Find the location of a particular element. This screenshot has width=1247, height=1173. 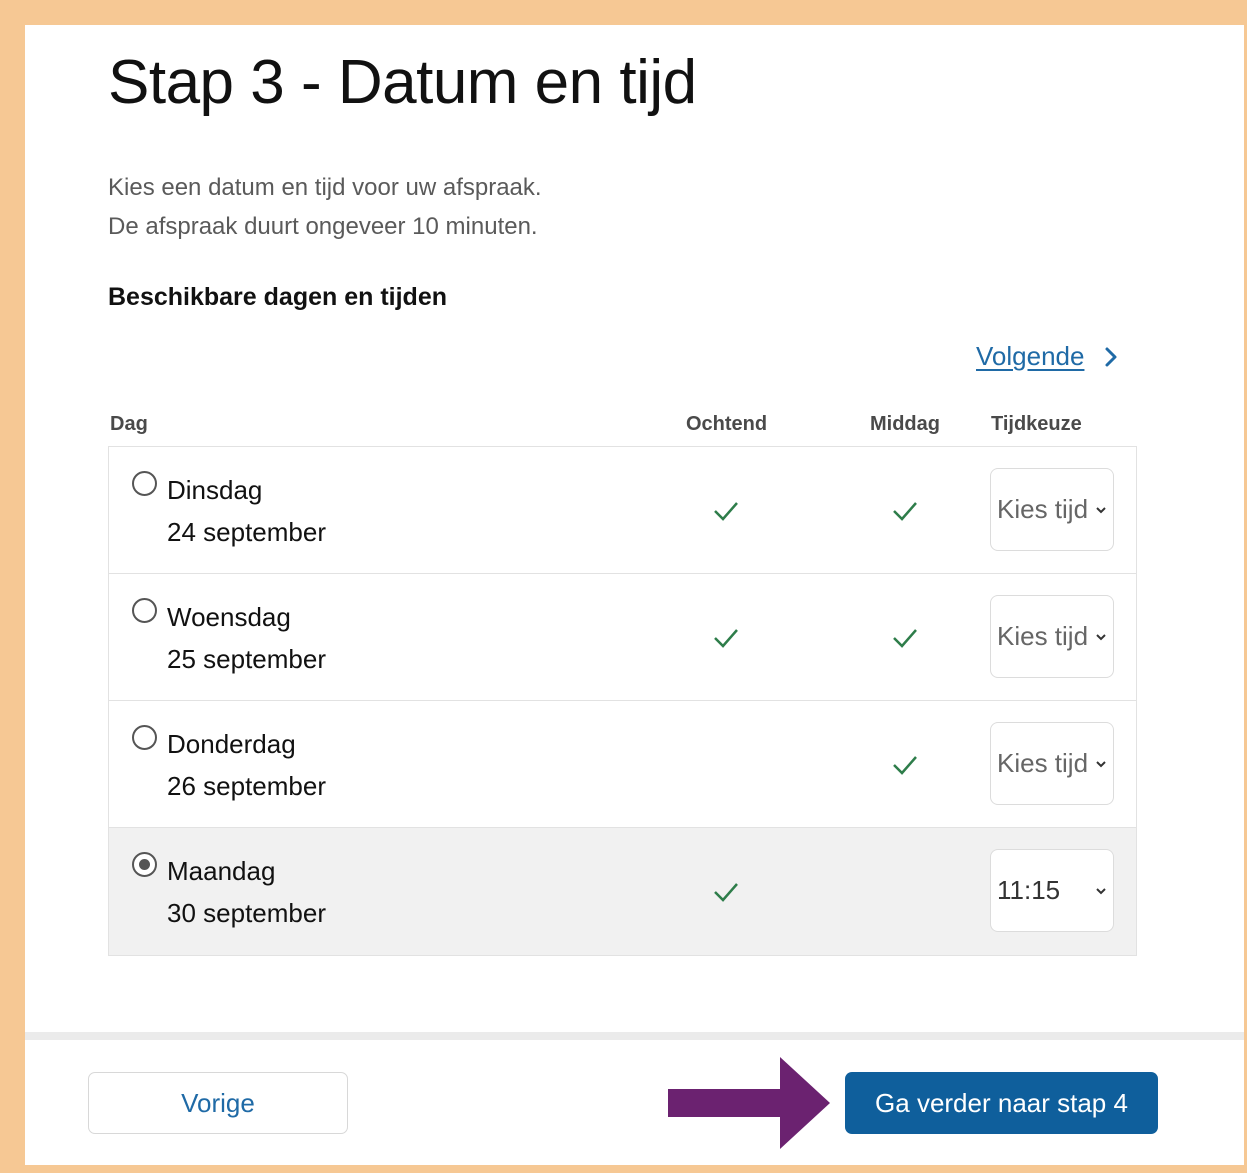

day-name: Woensdag is located at coordinates (229, 617).